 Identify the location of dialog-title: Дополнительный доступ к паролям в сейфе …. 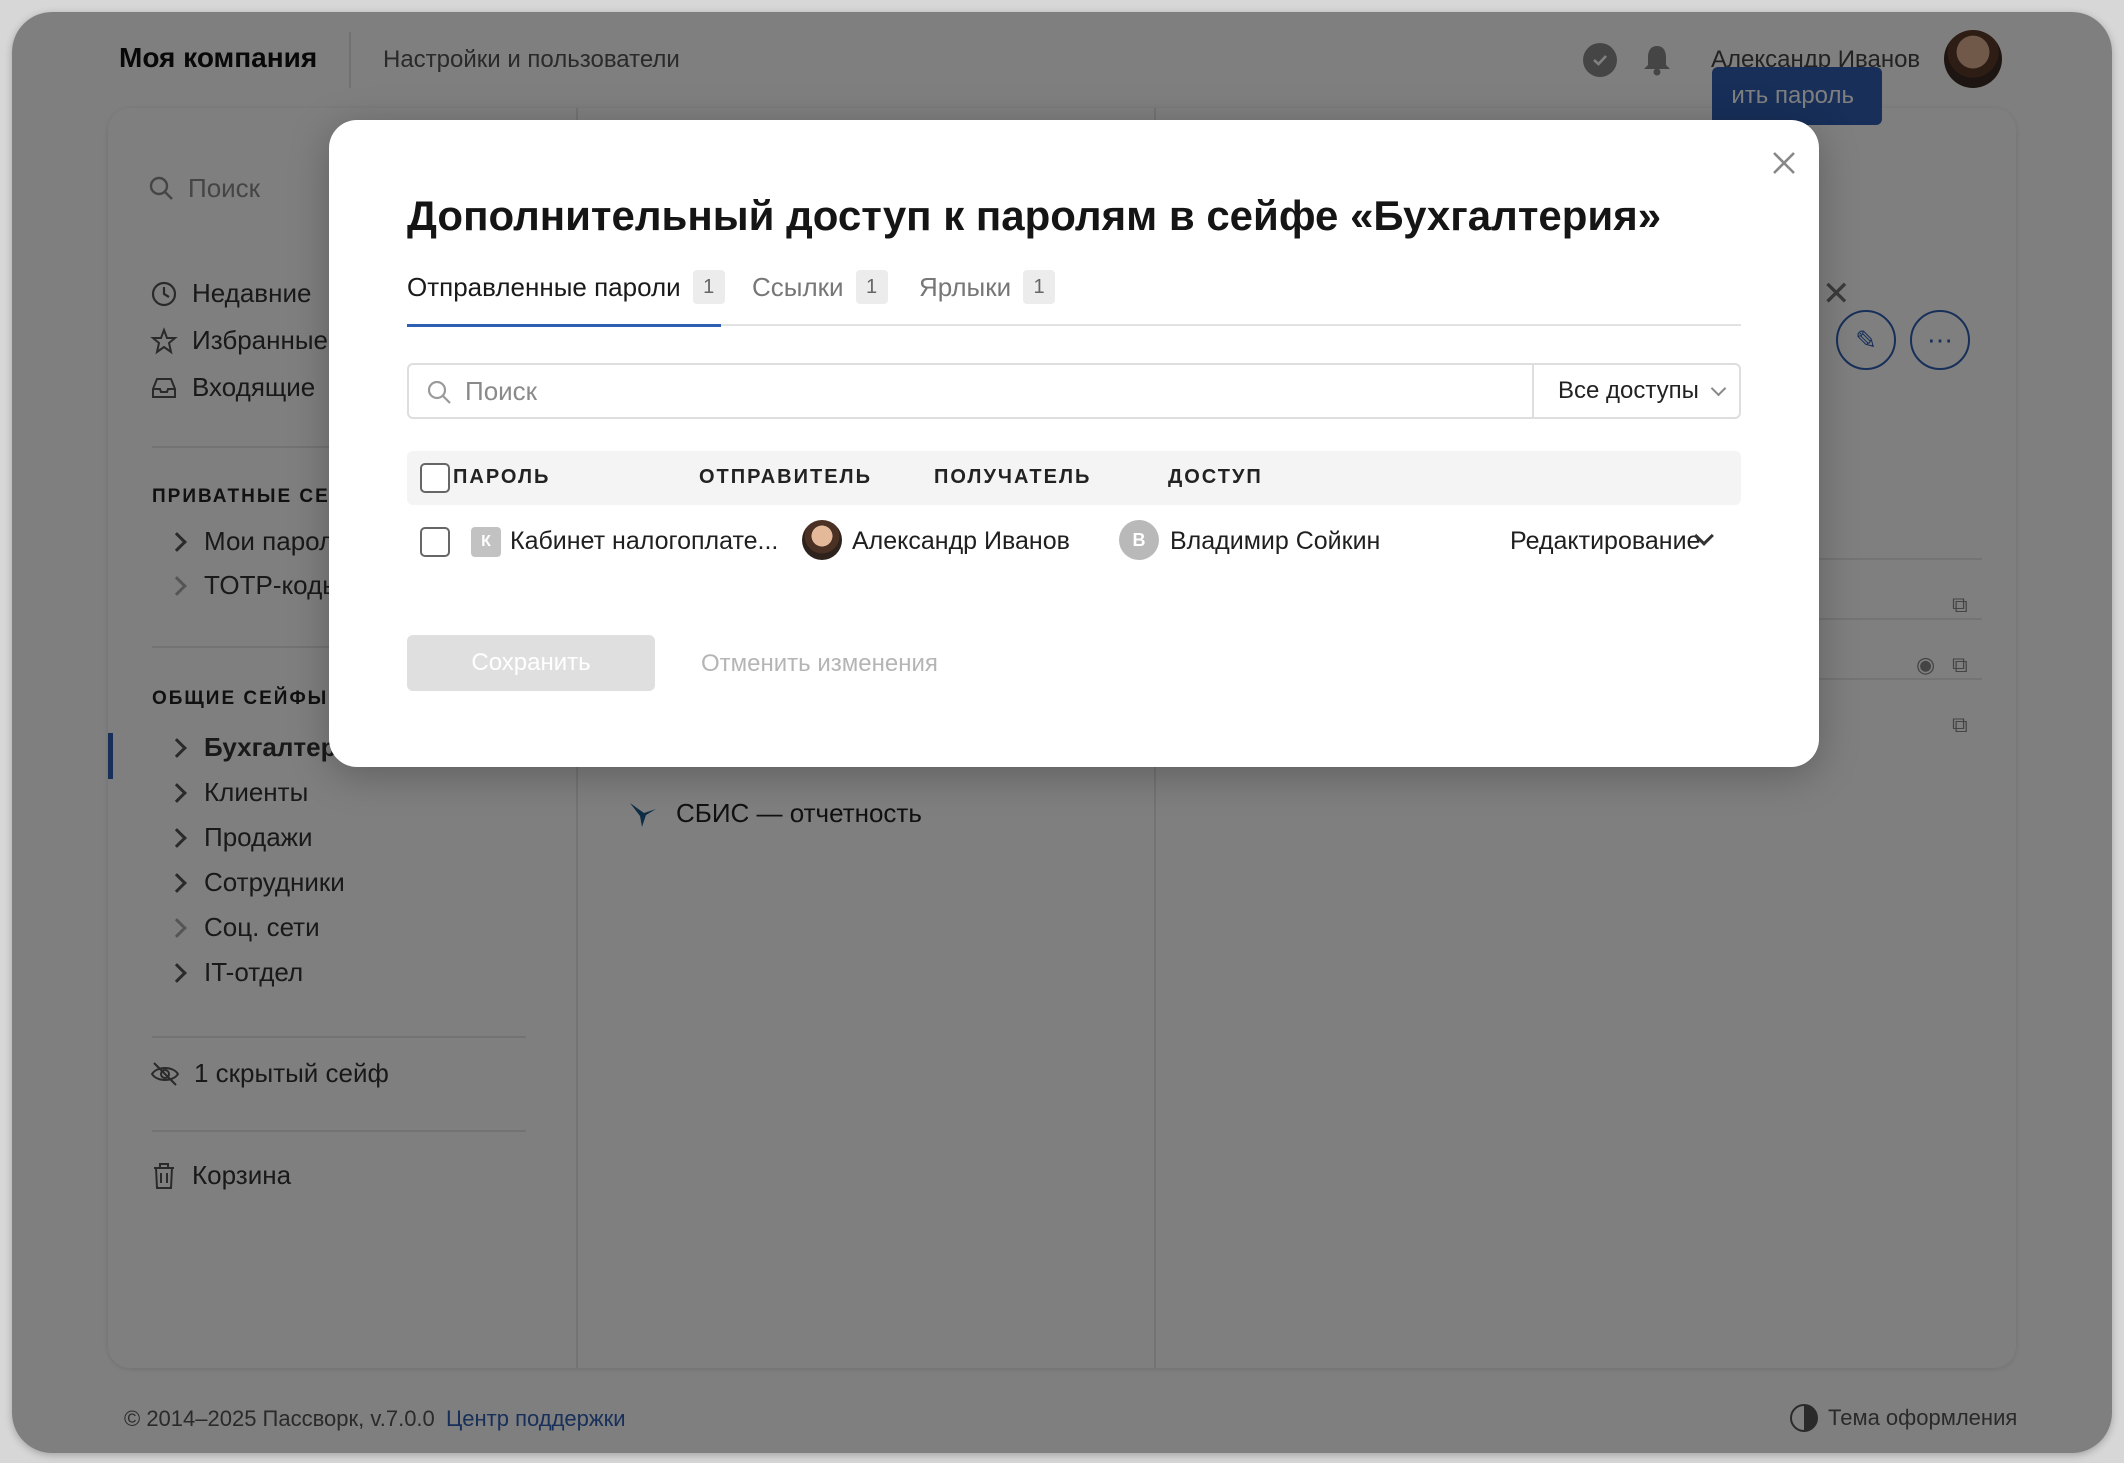
(1034, 215).